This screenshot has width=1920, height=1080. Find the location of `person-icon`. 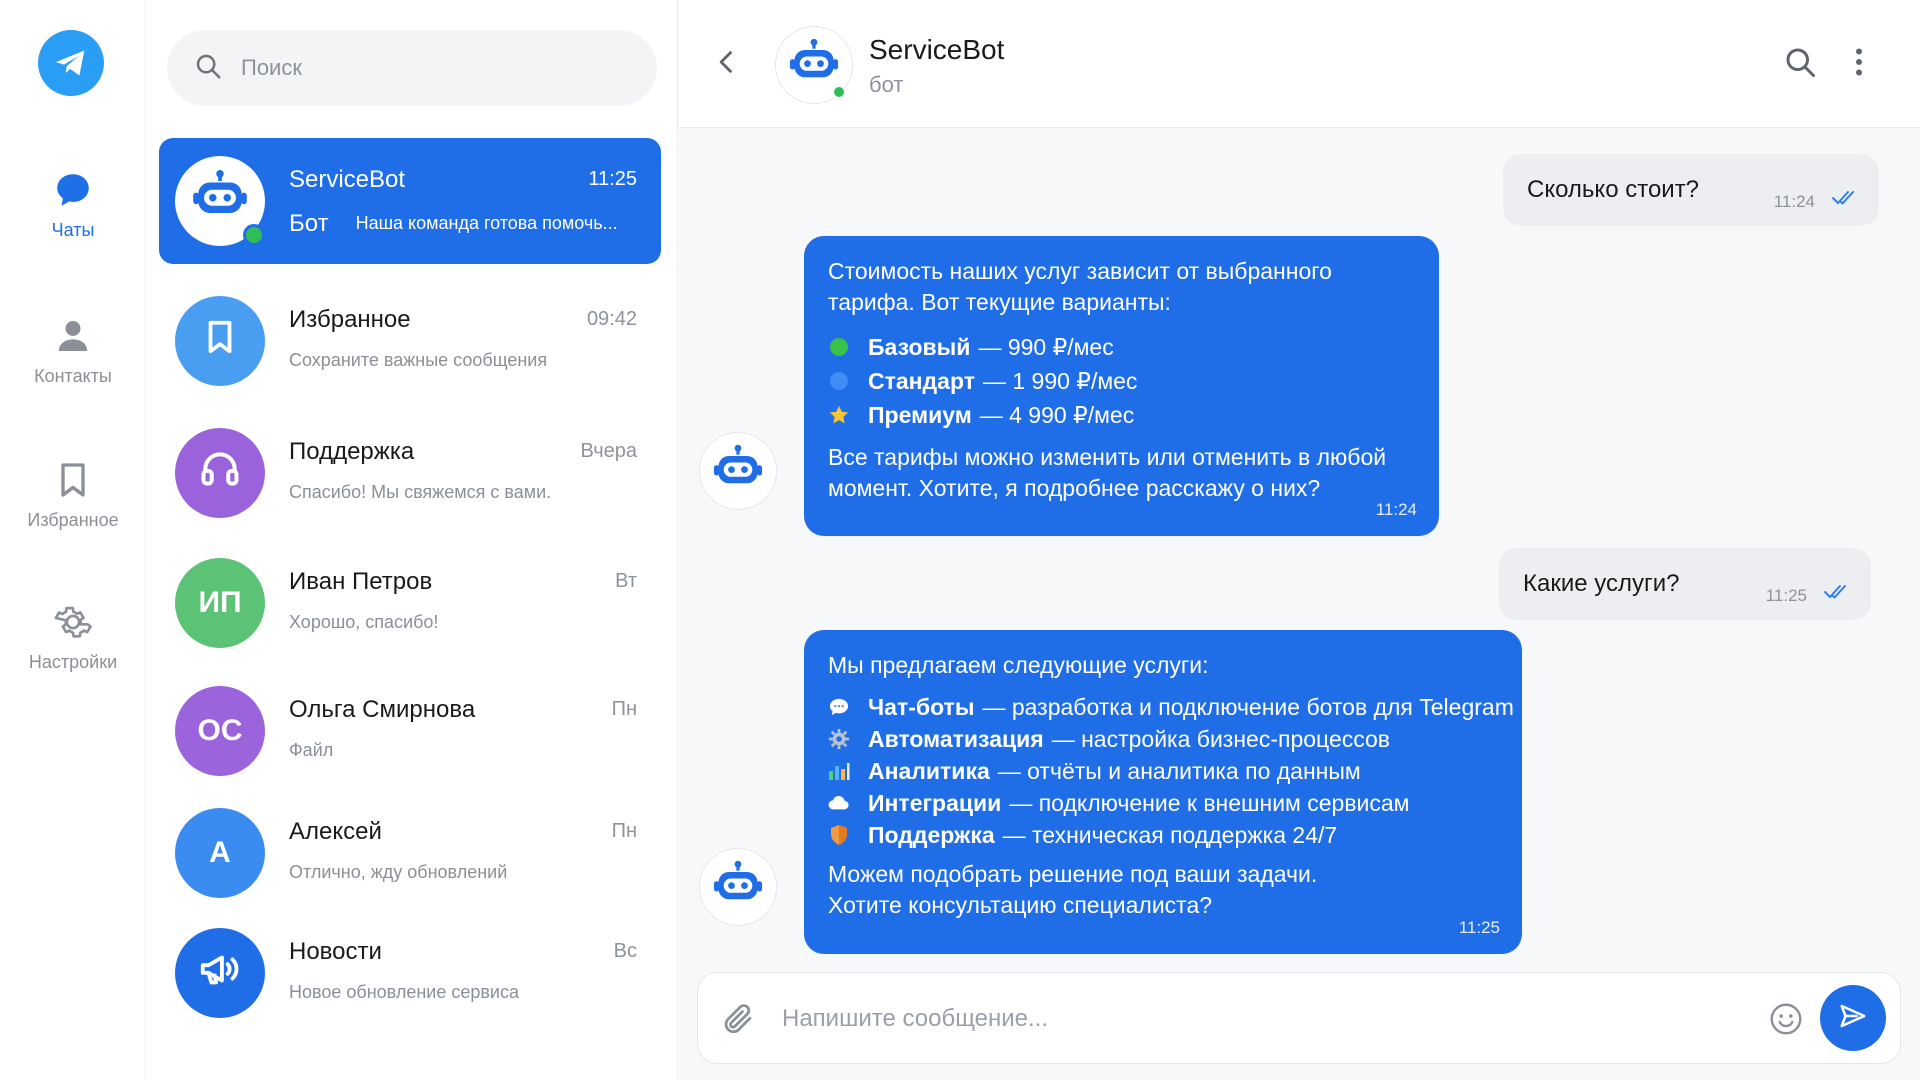

person-icon is located at coordinates (73, 336).